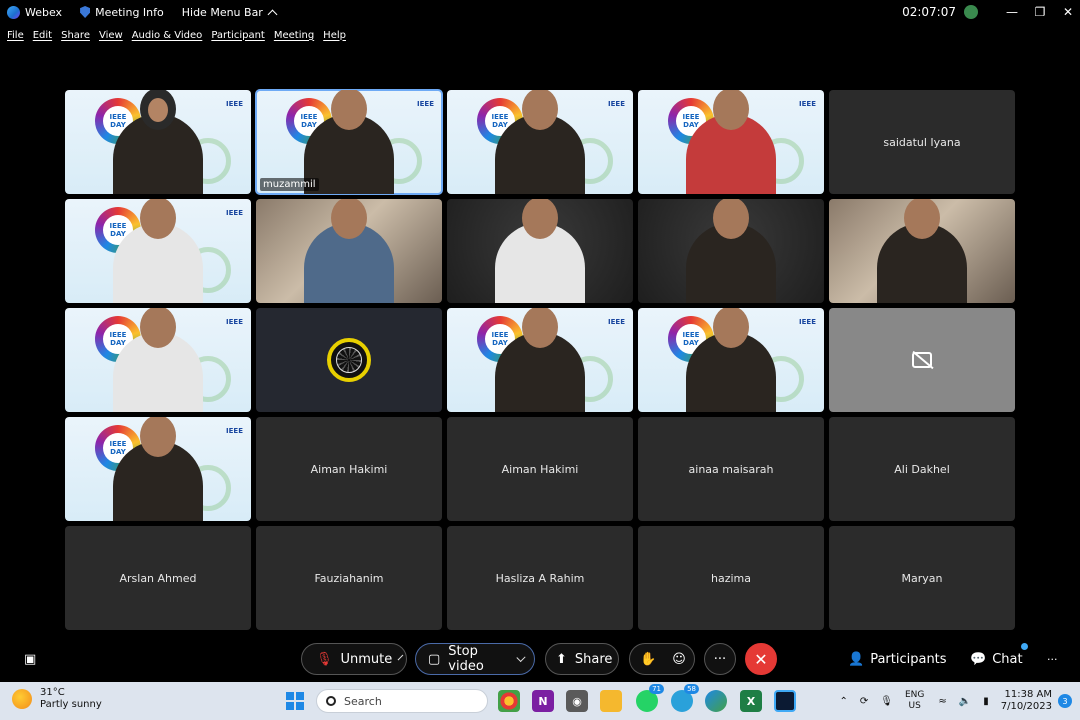  I want to click on battery-icon: ▮, so click(986, 701).